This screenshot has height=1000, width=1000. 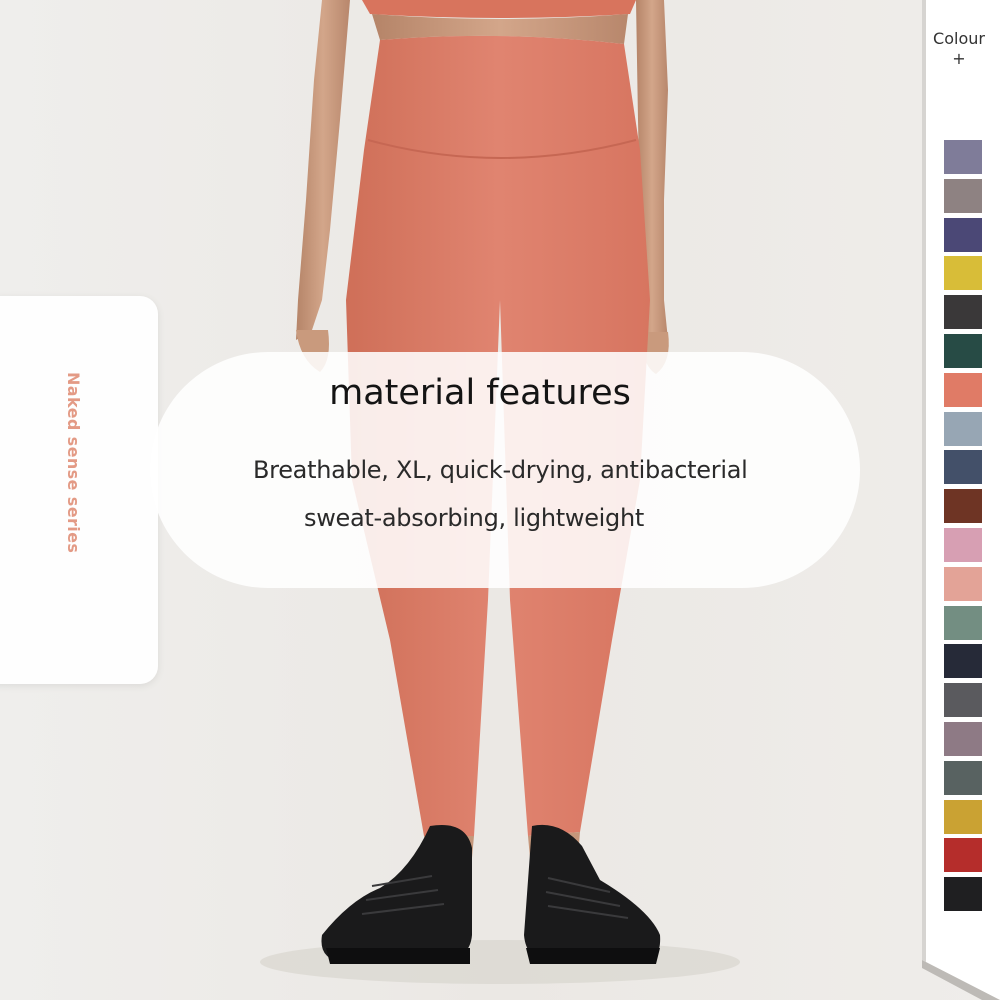 What do you see at coordinates (959, 58) in the screenshot?
I see `colour-plus-icon: +` at bounding box center [959, 58].